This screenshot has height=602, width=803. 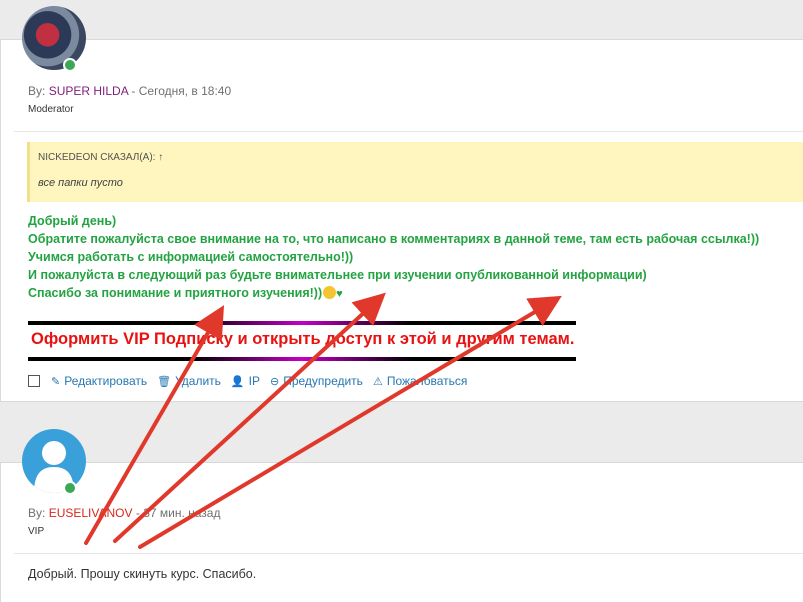 I want to click on user-role: Moderator, so click(x=51, y=109).